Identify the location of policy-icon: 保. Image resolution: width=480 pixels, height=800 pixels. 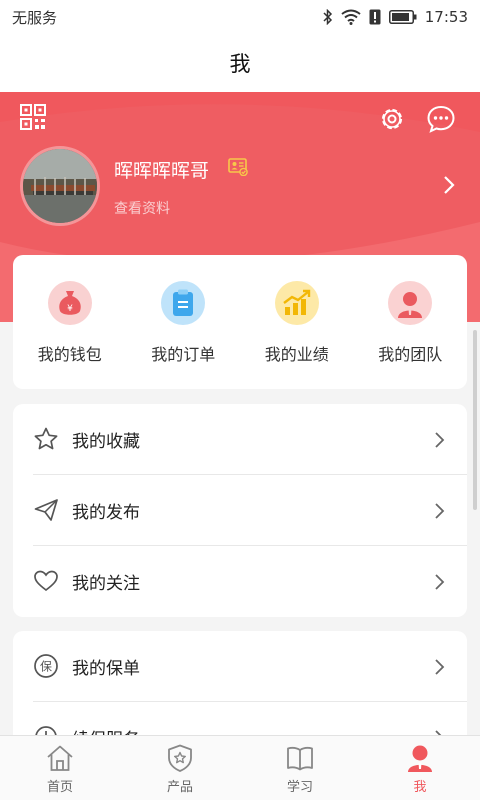
(46, 666).